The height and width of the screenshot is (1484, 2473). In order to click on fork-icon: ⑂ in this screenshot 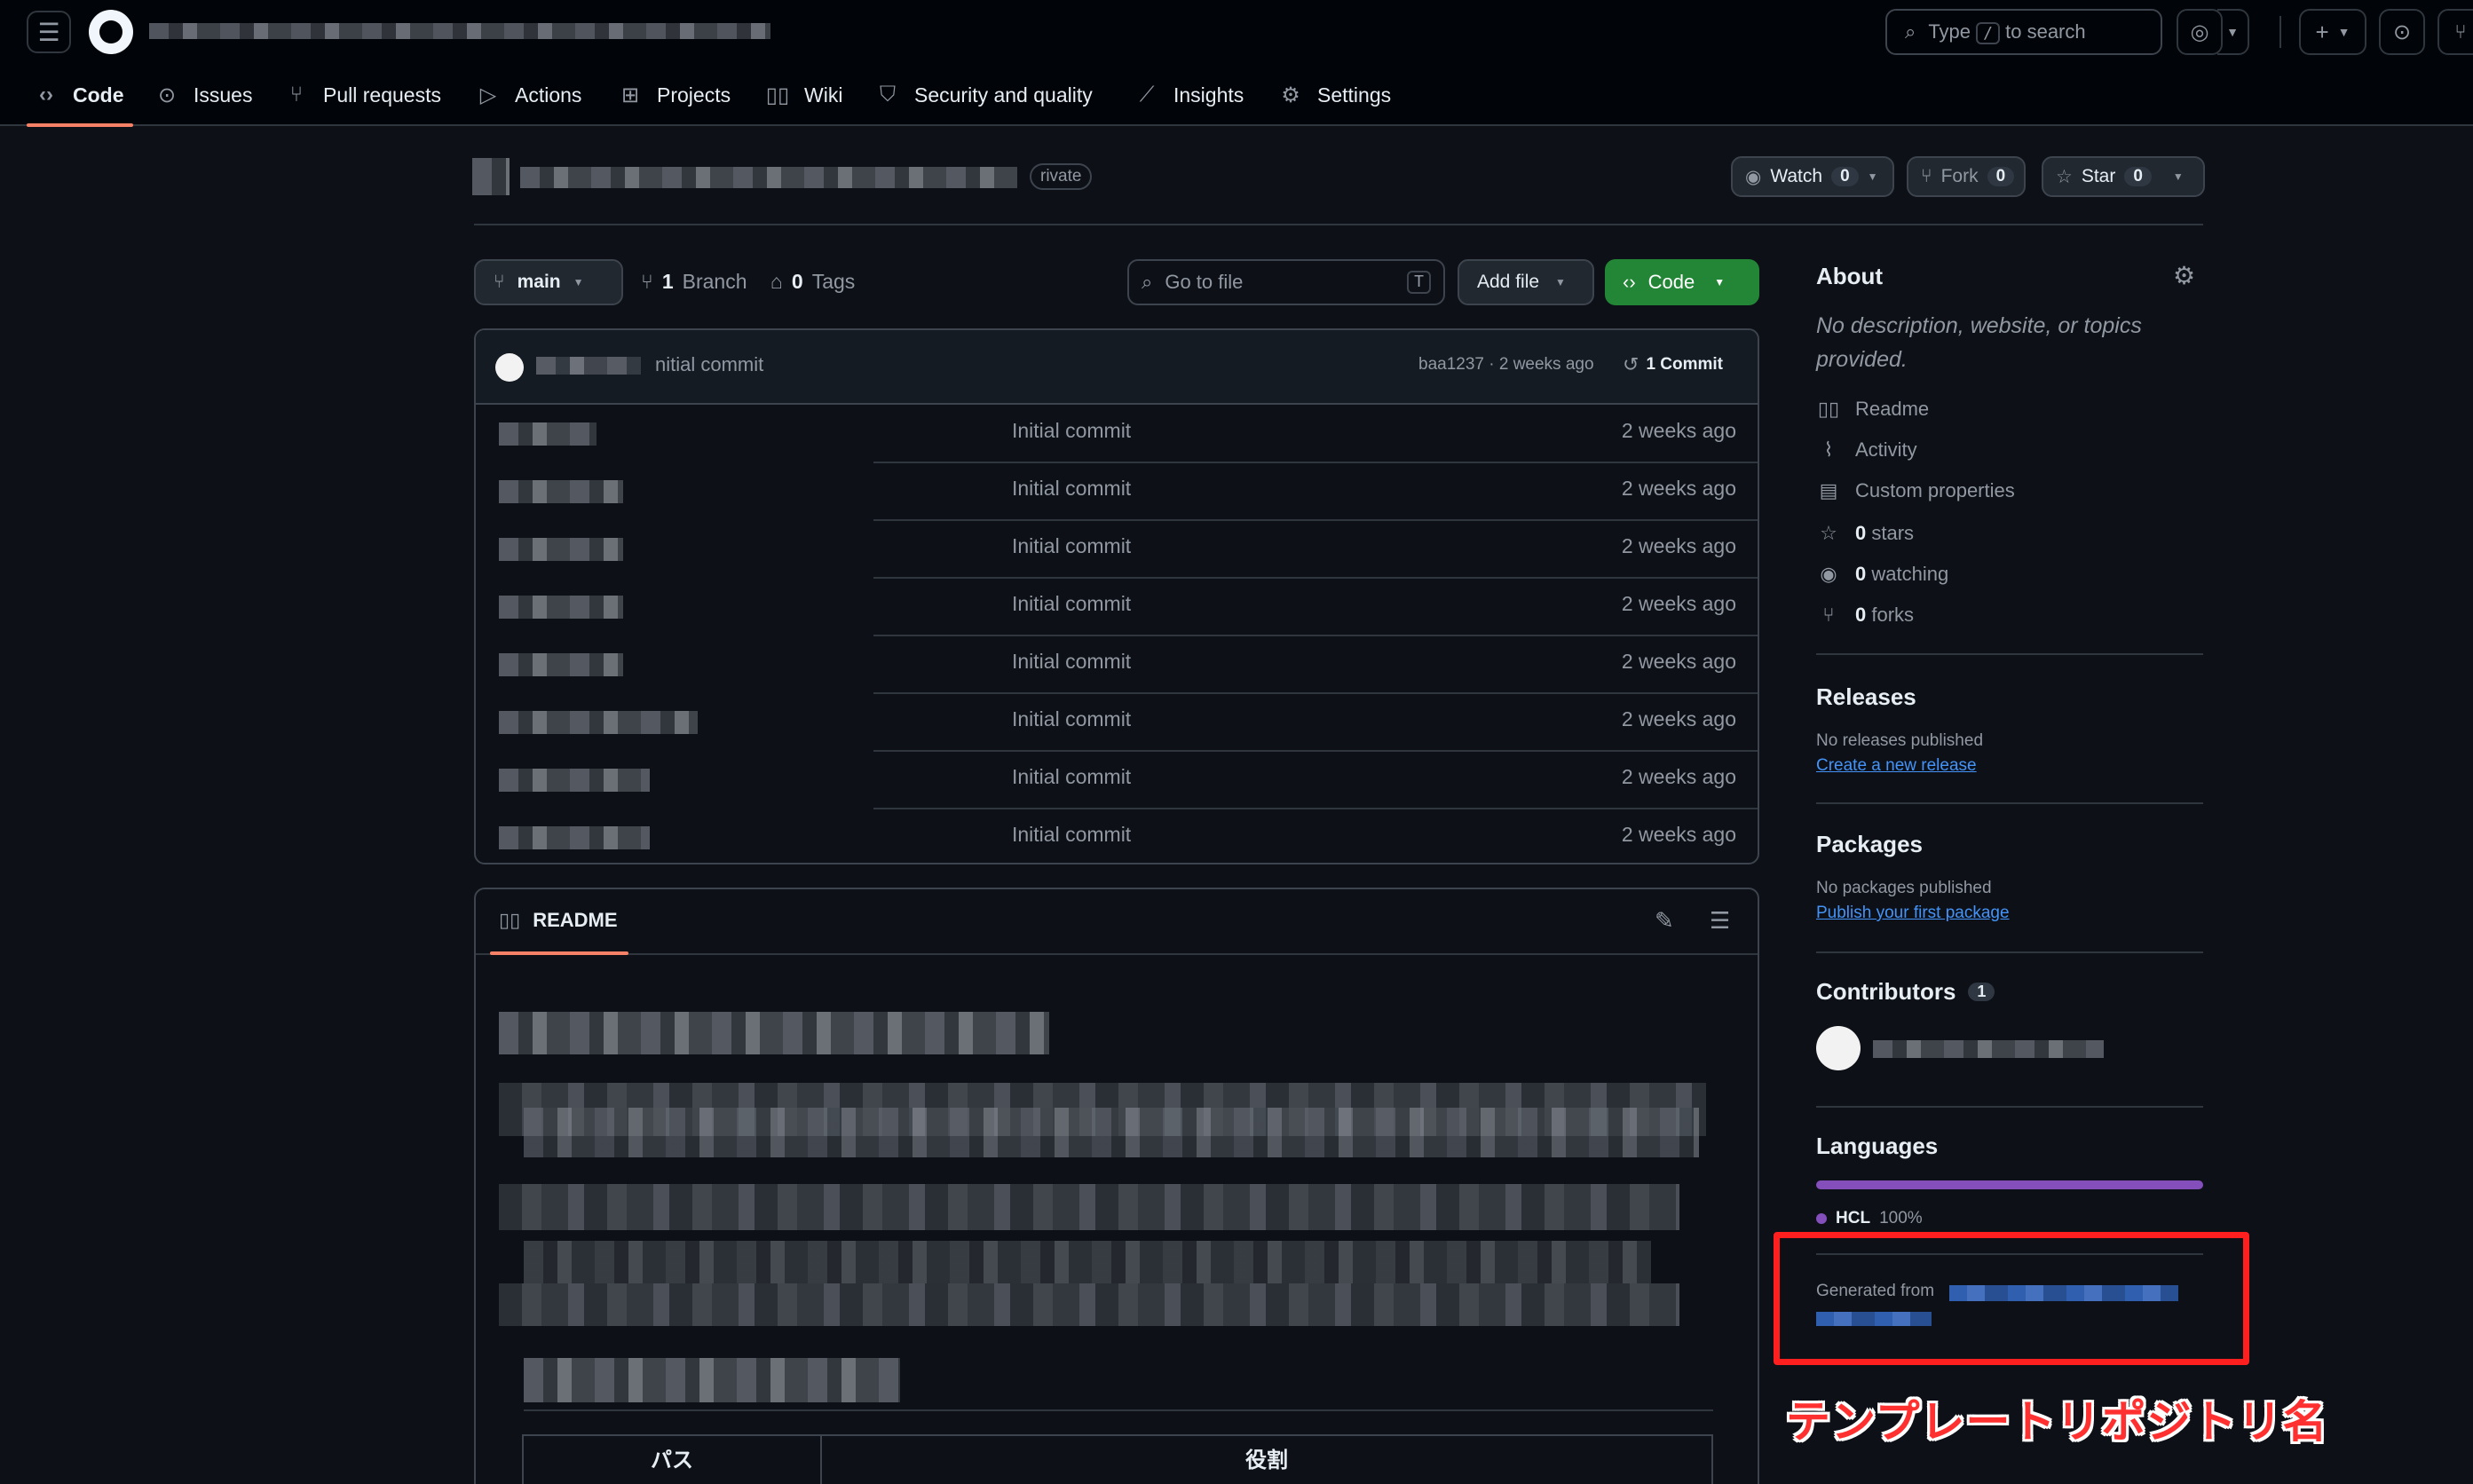, I will do `click(1927, 176)`.